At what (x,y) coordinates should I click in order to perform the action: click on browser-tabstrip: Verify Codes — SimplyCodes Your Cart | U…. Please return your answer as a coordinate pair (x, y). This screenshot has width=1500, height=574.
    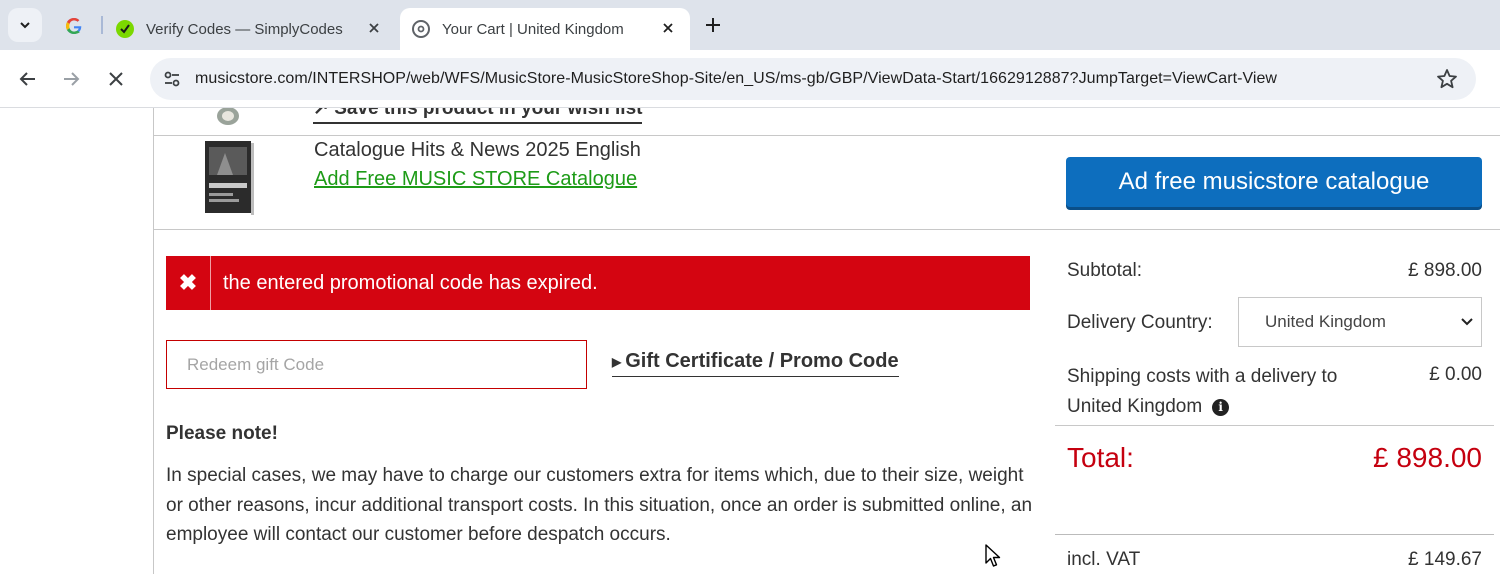
    Looking at the image, I should click on (750, 25).